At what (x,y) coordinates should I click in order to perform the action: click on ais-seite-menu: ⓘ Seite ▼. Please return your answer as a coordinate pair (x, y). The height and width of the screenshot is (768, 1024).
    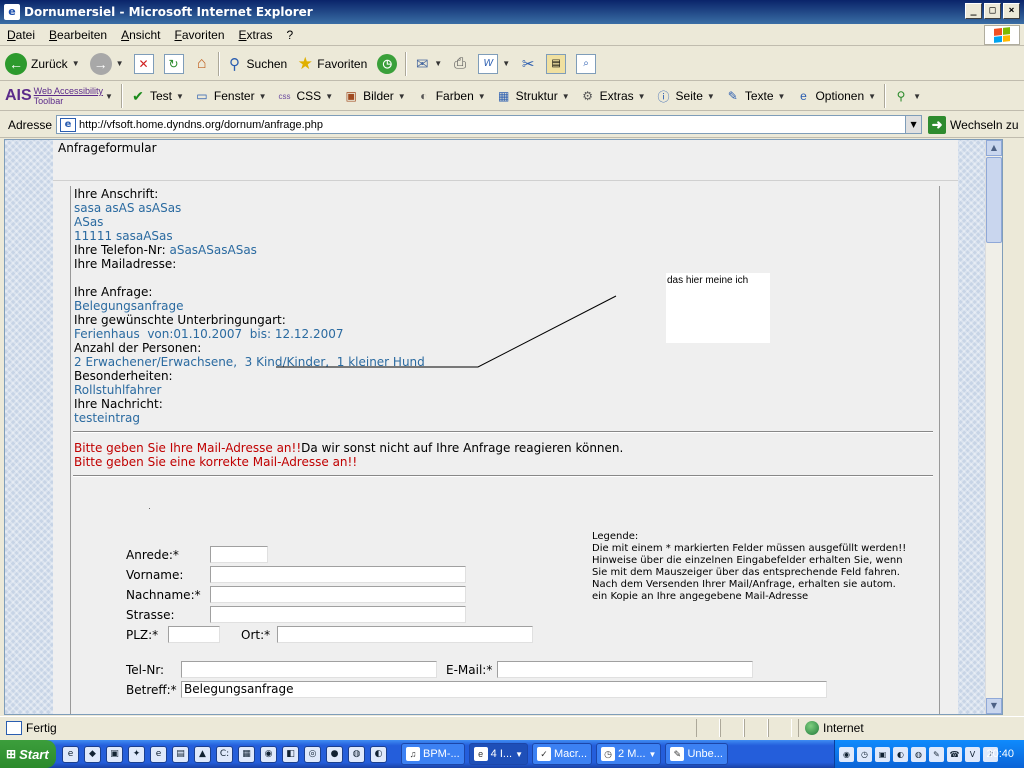
    Looking at the image, I should click on (685, 96).